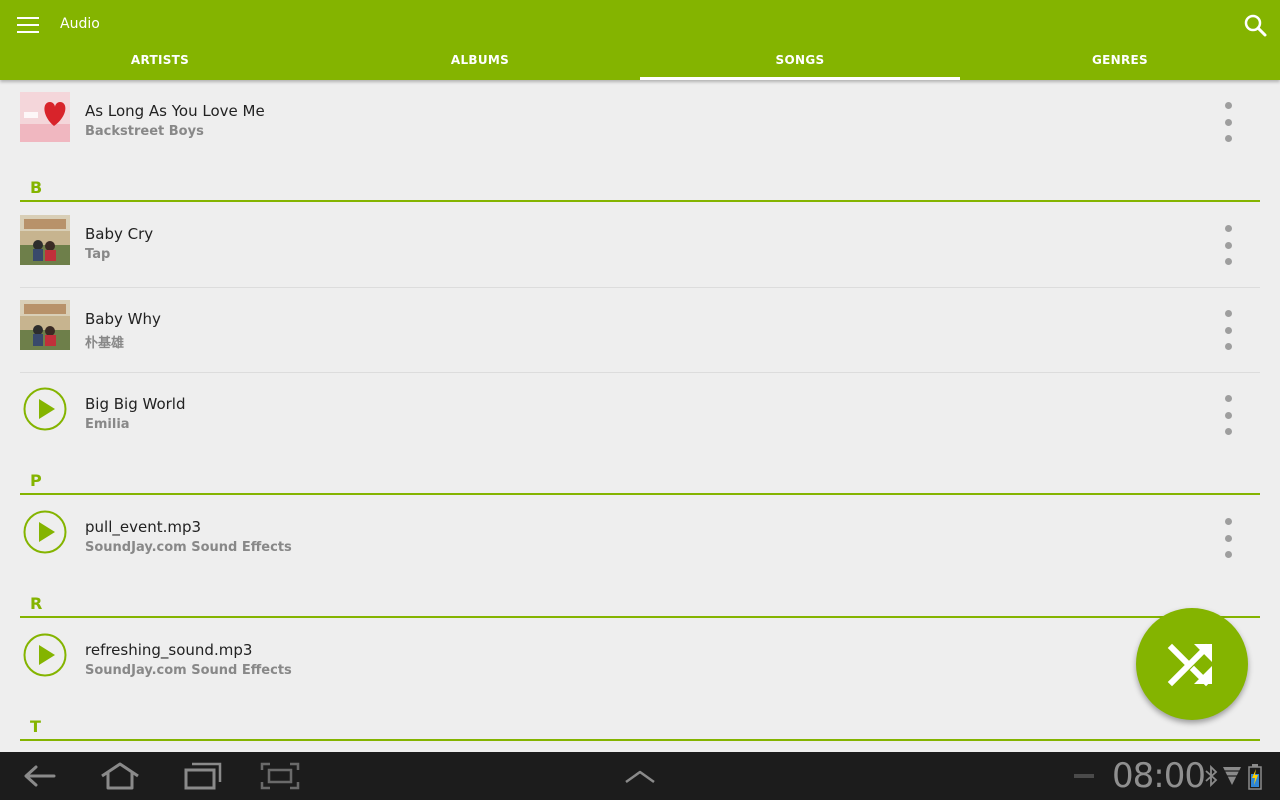 The height and width of the screenshot is (800, 1280). Describe the element at coordinates (28, 25) in the screenshot. I see `menu-icon` at that location.